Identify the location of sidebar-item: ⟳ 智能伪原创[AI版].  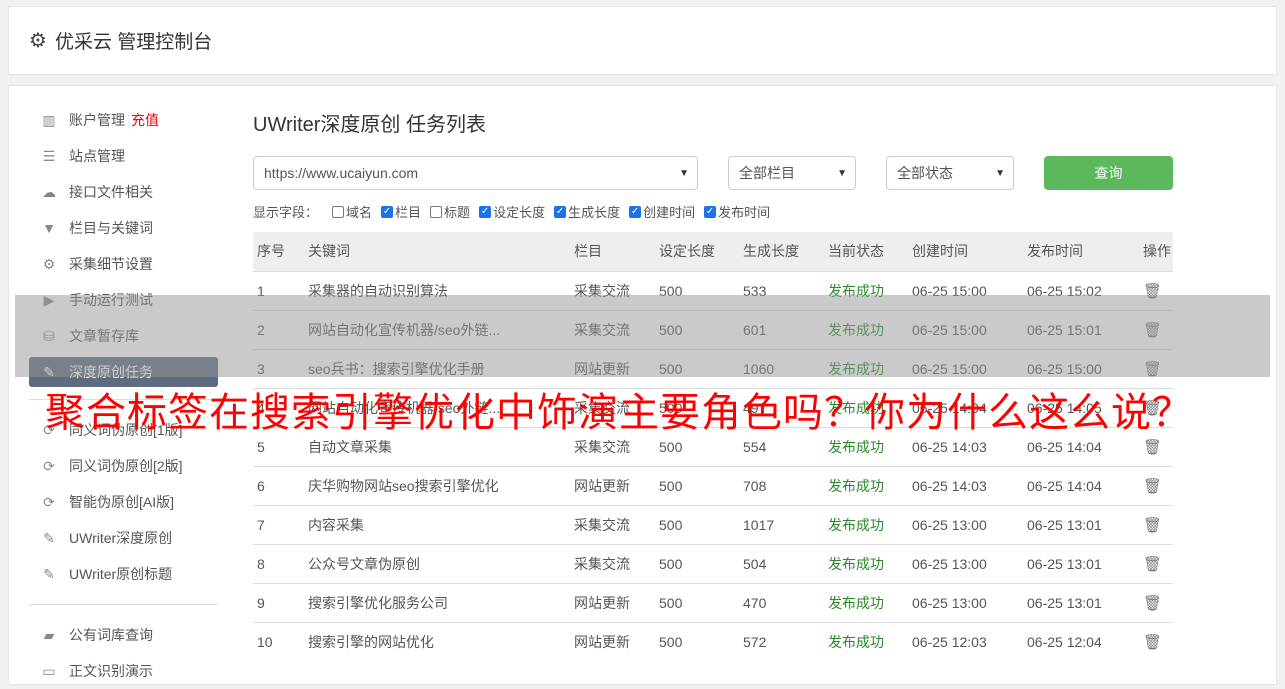
(123, 502).